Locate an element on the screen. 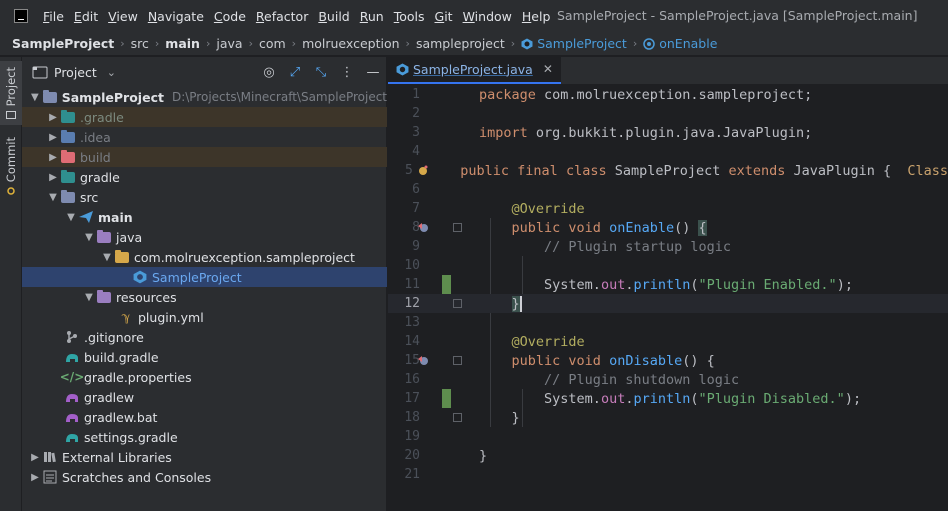 The height and width of the screenshot is (511, 948). minimize-icon: — is located at coordinates (373, 72).